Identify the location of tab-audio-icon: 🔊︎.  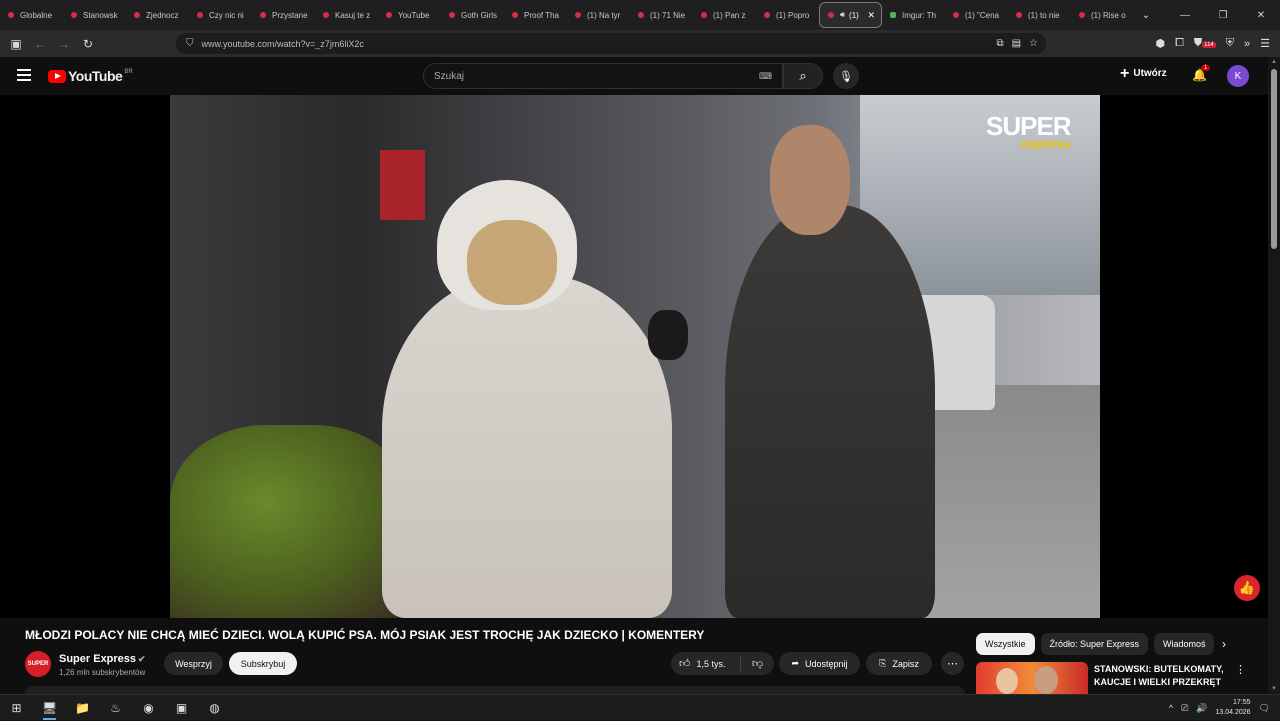
(842, 15).